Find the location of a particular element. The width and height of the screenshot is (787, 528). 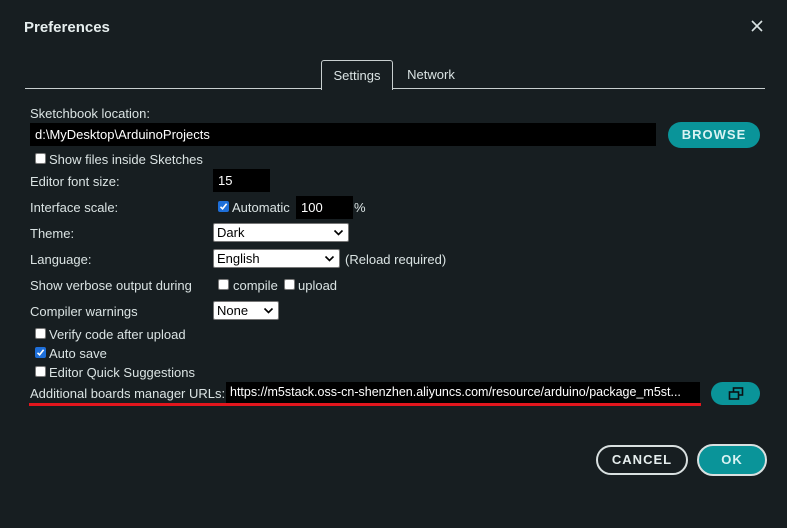

browse-button: BROWSE is located at coordinates (714, 135).